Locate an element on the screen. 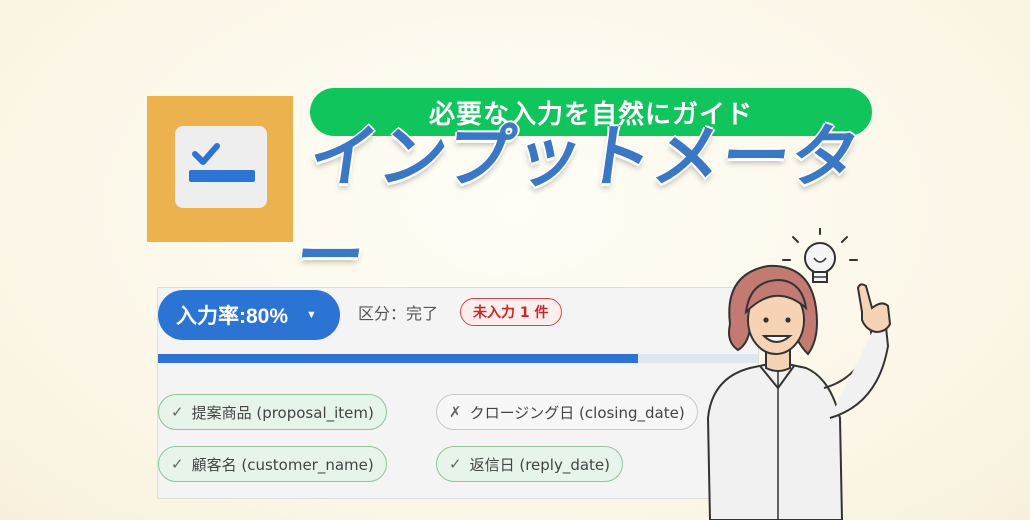  woman-idea-illustration is located at coordinates (799, 374).